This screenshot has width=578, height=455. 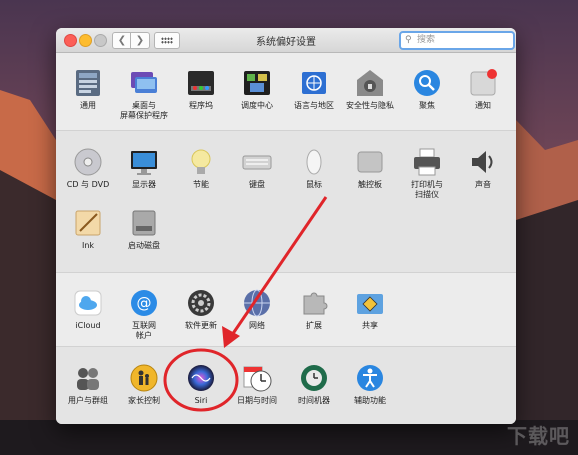 What do you see at coordinates (88, 184) in the screenshot?
I see `pref-label: CD 与 DVD` at bounding box center [88, 184].